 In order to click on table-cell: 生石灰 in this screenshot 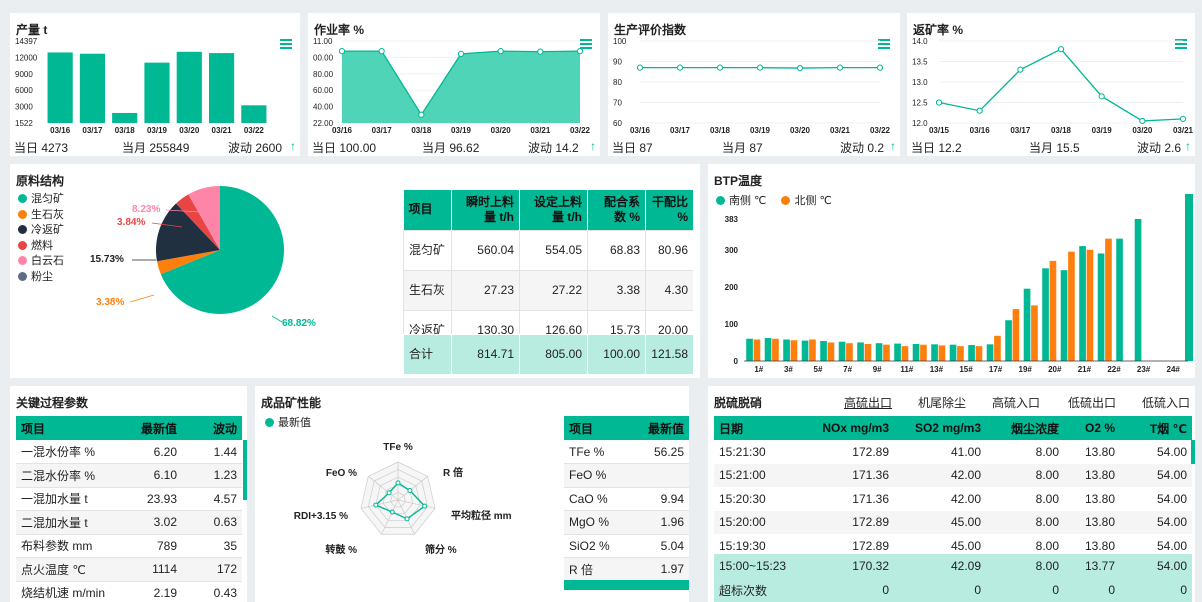, I will do `click(427, 290)`.